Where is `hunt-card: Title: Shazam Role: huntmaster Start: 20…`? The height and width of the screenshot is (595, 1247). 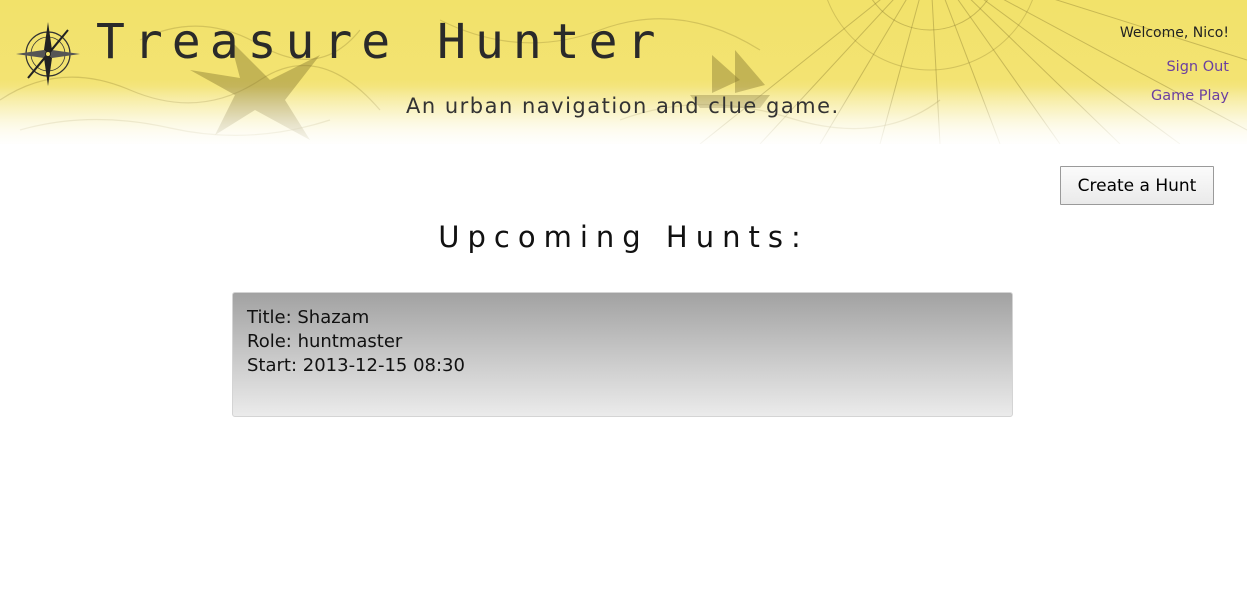
hunt-card: Title: Shazam Role: huntmaster Start: 20… is located at coordinates (622, 354).